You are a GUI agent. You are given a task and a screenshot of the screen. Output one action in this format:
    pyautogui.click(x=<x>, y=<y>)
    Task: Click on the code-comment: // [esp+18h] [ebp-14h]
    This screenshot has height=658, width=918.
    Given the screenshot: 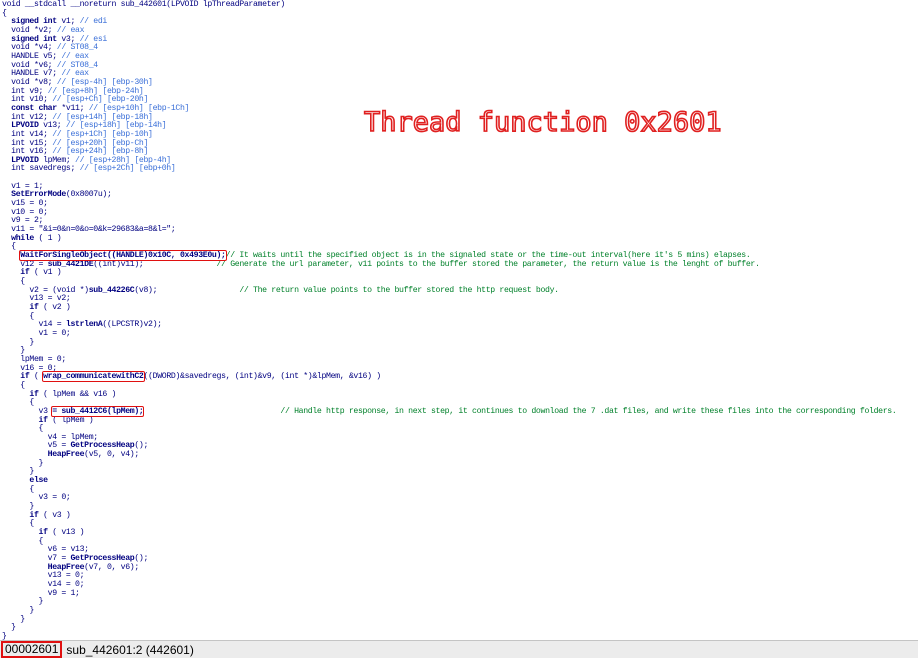 What is the action you would take?
    pyautogui.click(x=116, y=125)
    